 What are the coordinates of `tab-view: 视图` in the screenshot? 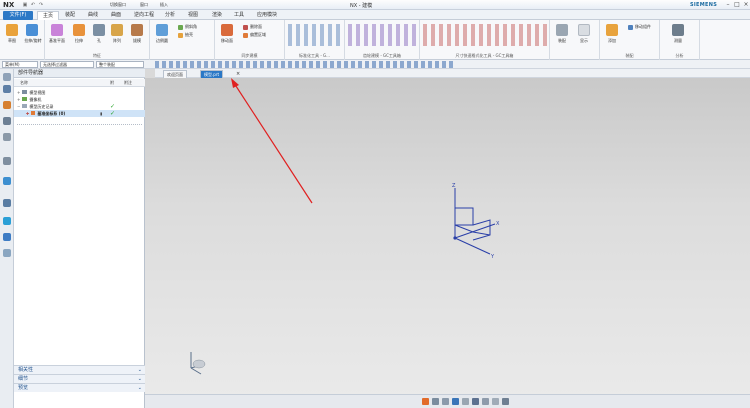 It's located at (193, 15).